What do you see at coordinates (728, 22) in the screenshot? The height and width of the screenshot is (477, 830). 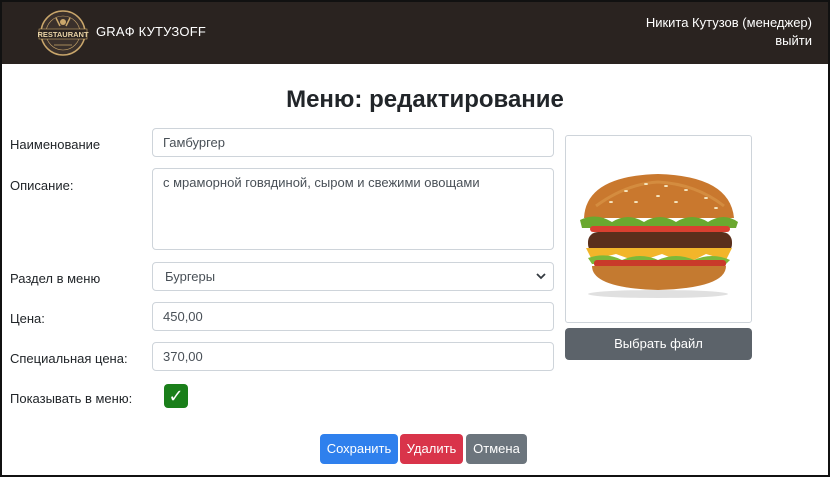 I see `user-name: Никита Кутузов (менеджер)` at bounding box center [728, 22].